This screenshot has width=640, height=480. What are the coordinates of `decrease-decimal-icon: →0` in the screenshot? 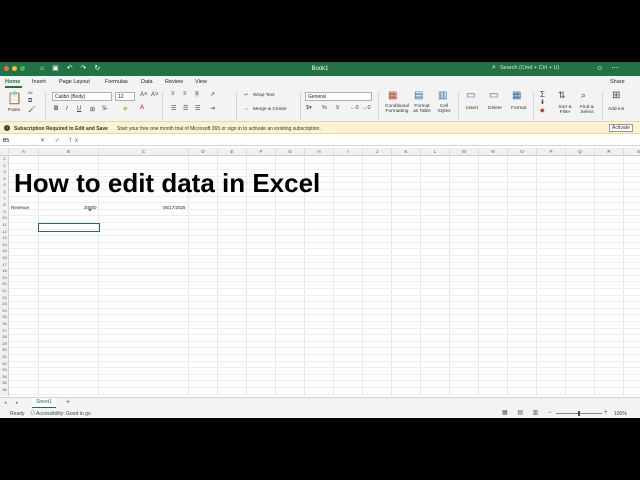 It's located at (366, 108).